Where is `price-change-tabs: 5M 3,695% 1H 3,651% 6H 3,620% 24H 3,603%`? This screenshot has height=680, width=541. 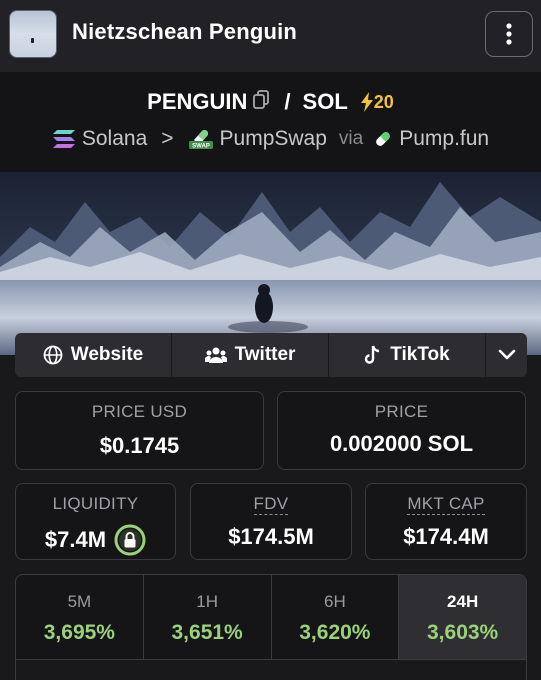
price-change-tabs: 5M 3,695% 1H 3,651% 6H 3,620% 24H 3,603% is located at coordinates (271, 617).